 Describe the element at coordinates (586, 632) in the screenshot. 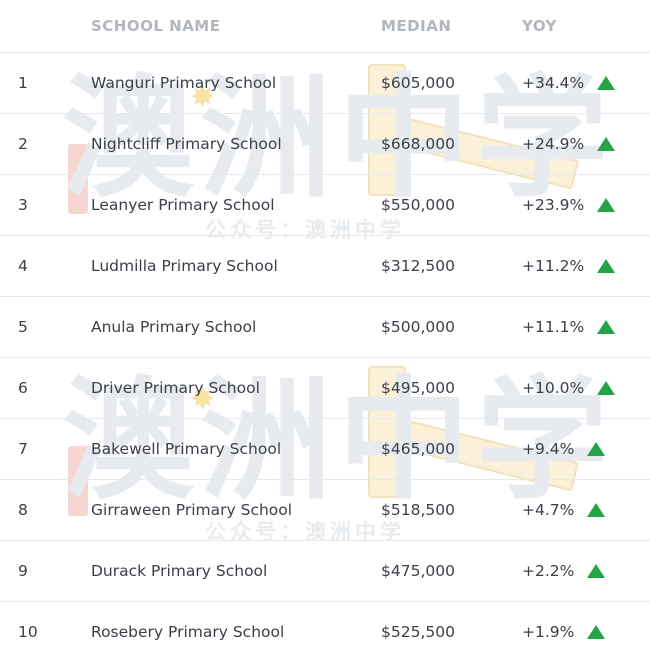

I see `yoy-cell: +1.9%` at that location.